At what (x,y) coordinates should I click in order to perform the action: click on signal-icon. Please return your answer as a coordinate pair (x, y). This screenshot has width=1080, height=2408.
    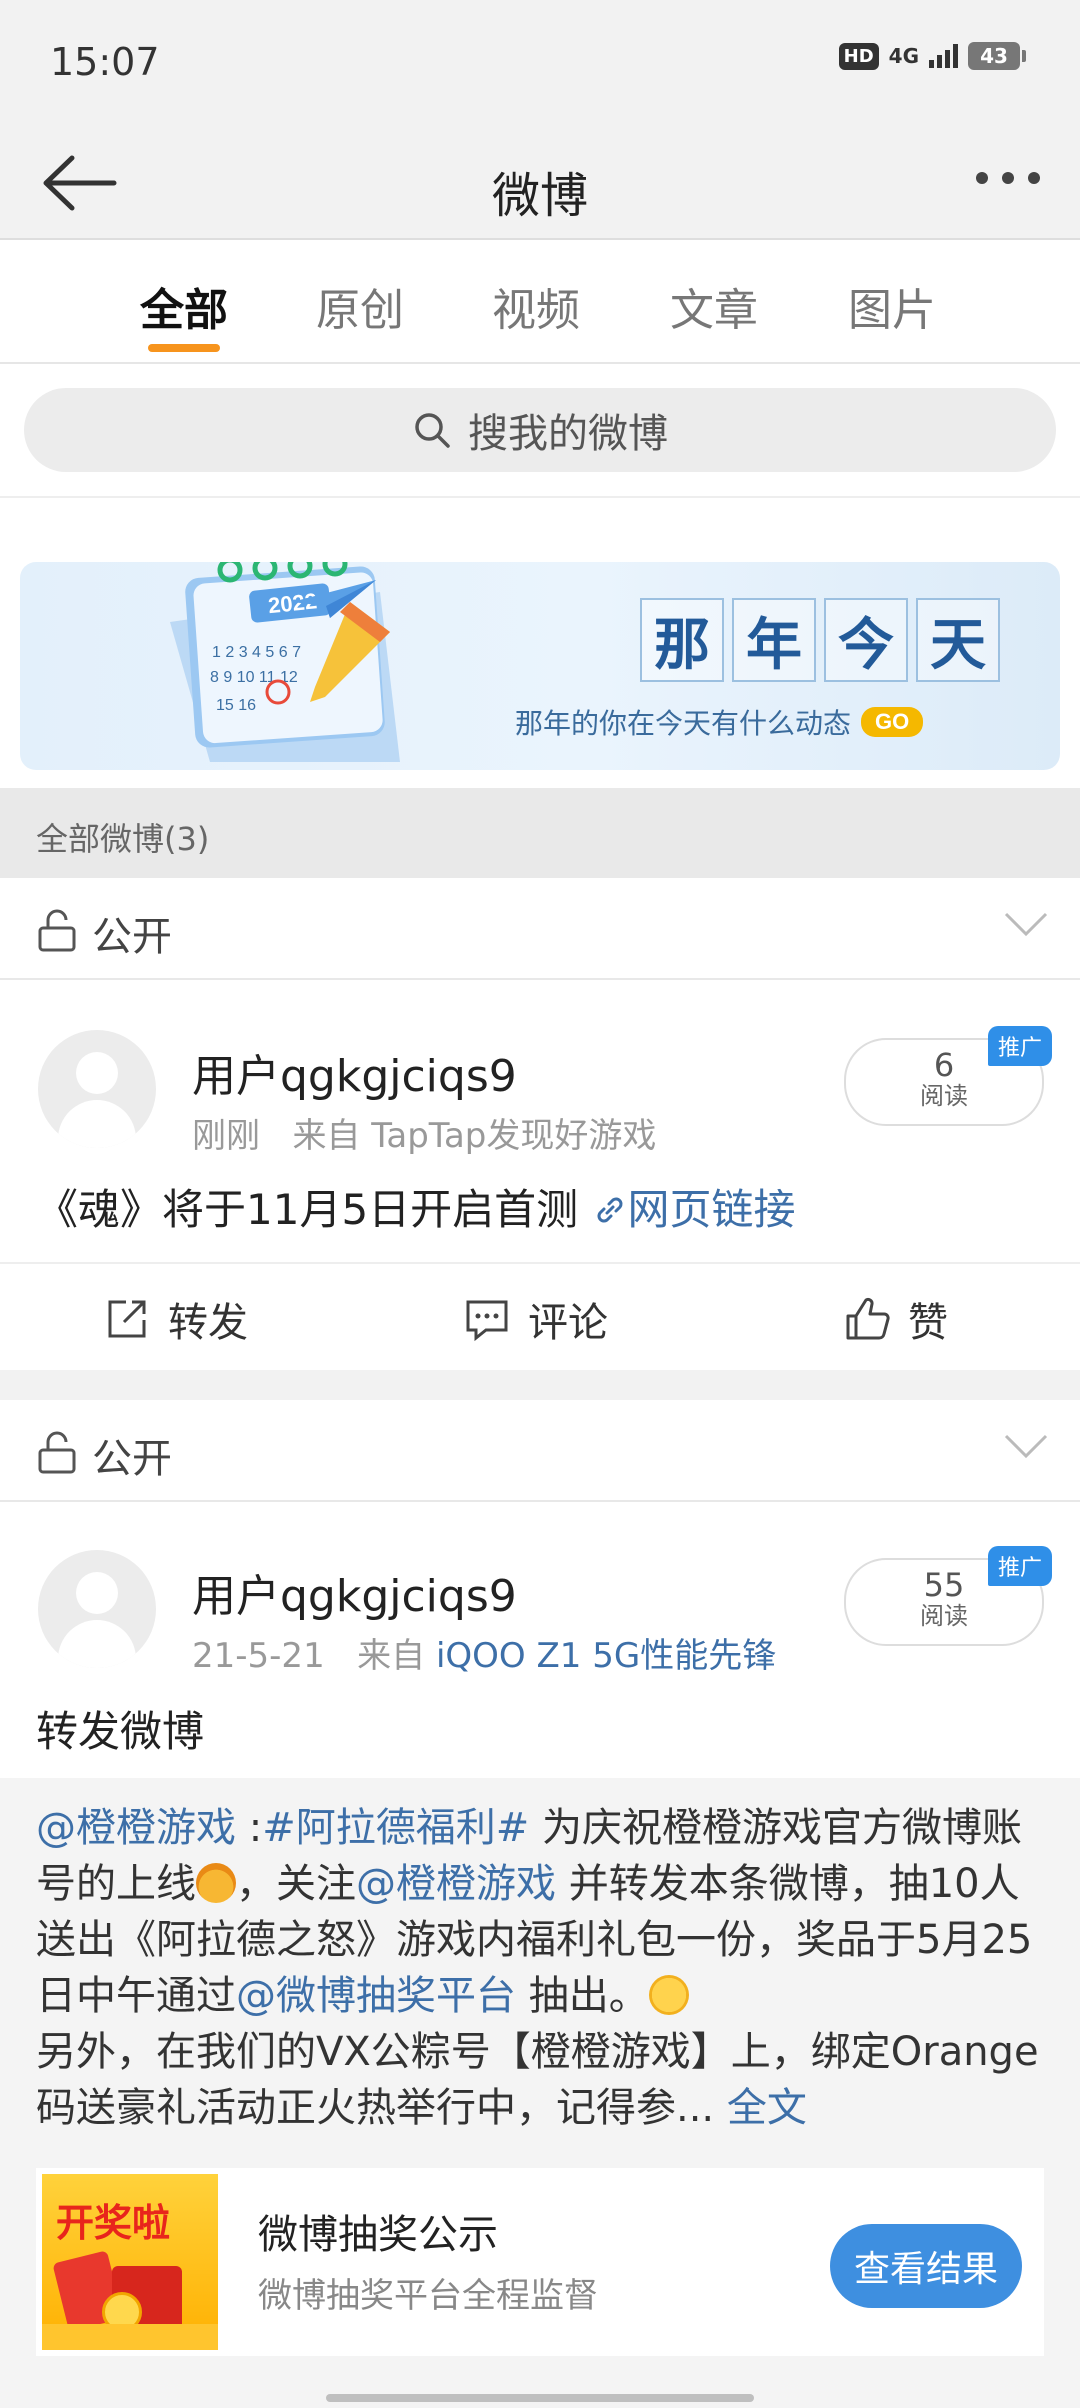
    Looking at the image, I should click on (943, 56).